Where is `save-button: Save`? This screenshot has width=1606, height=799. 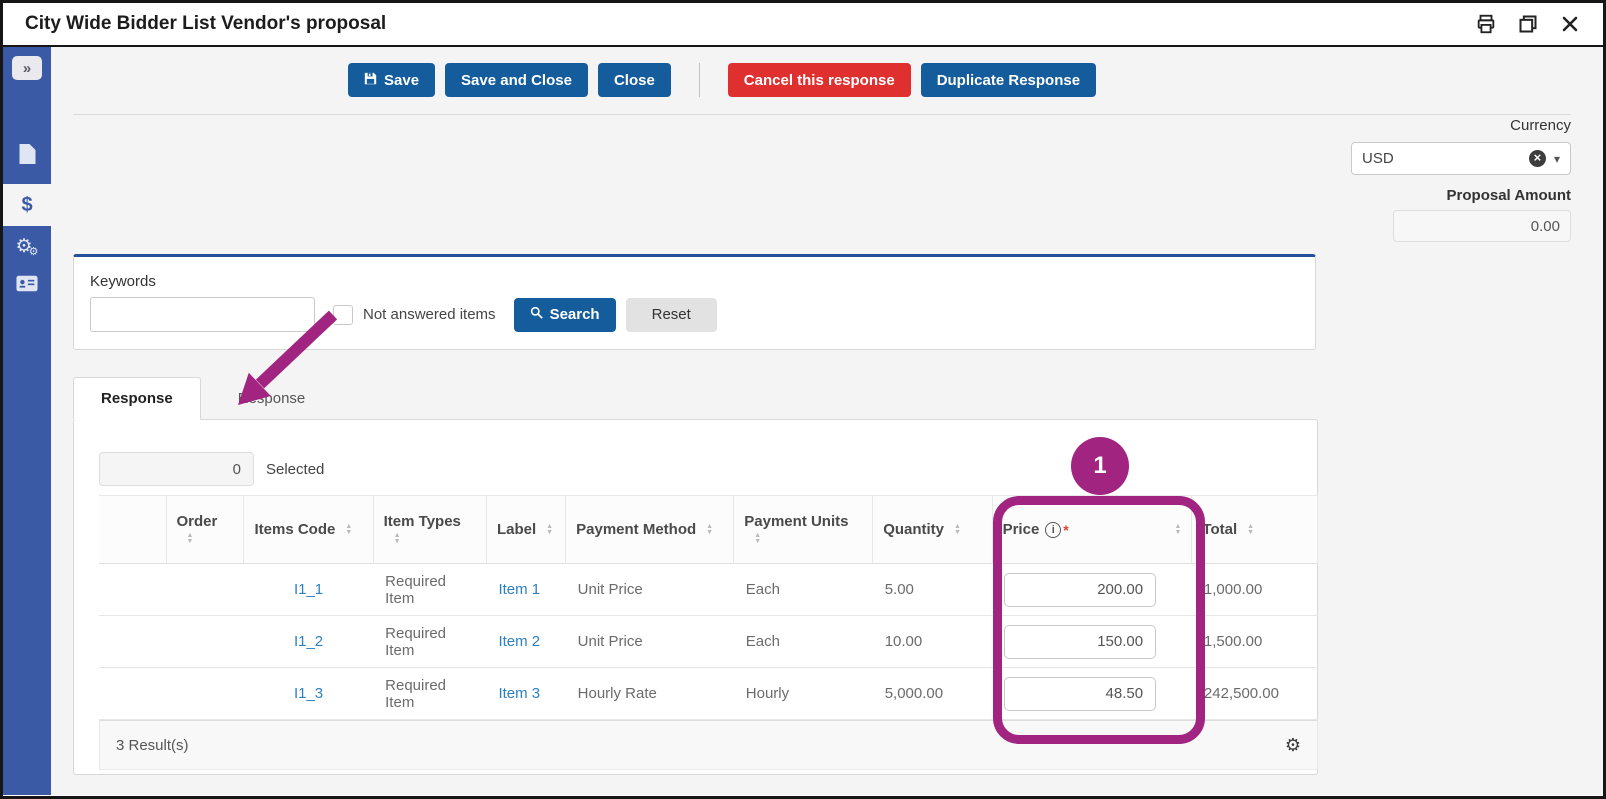
save-button: Save is located at coordinates (392, 80).